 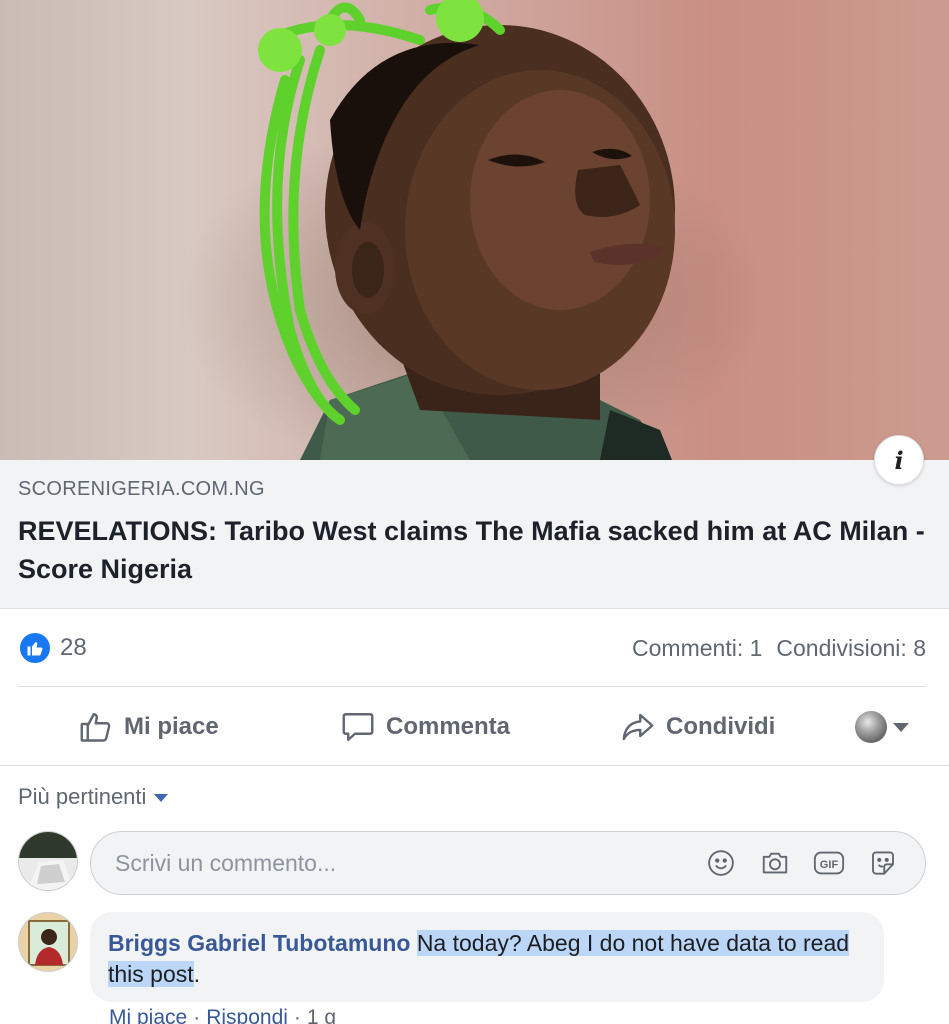 I want to click on like-count: 28, so click(x=73, y=648).